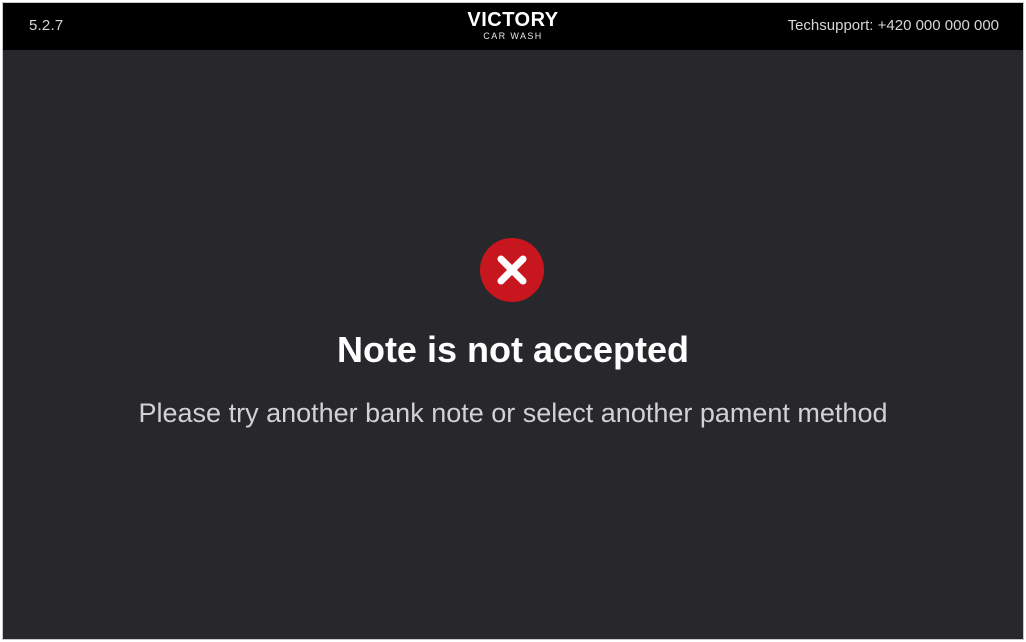  Describe the element at coordinates (513, 20) in the screenshot. I see `logo-title: VICTORY` at that location.